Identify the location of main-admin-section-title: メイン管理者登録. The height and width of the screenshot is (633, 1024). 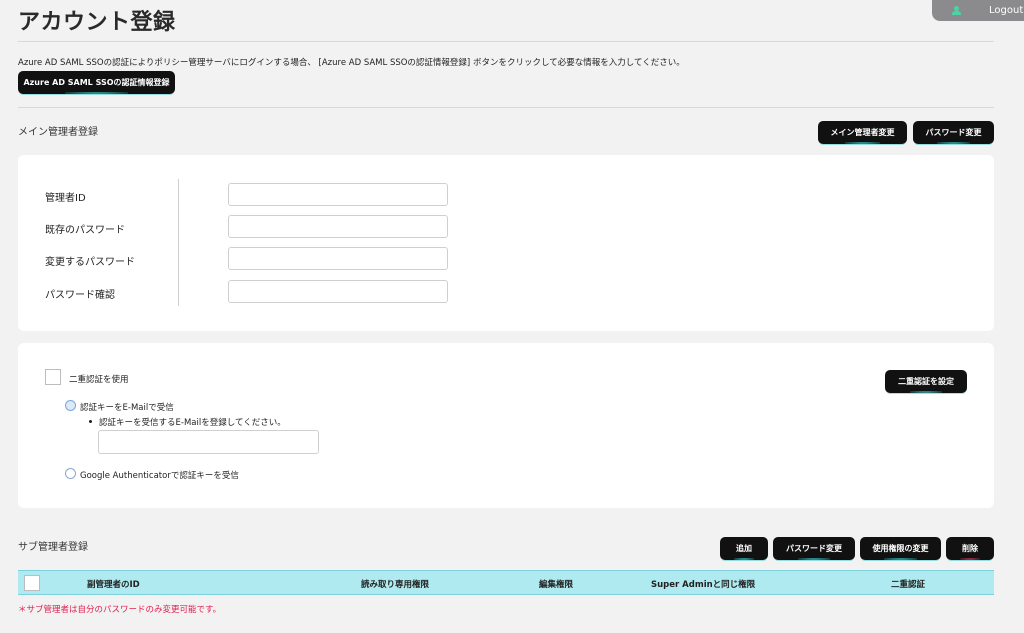
(58, 132).